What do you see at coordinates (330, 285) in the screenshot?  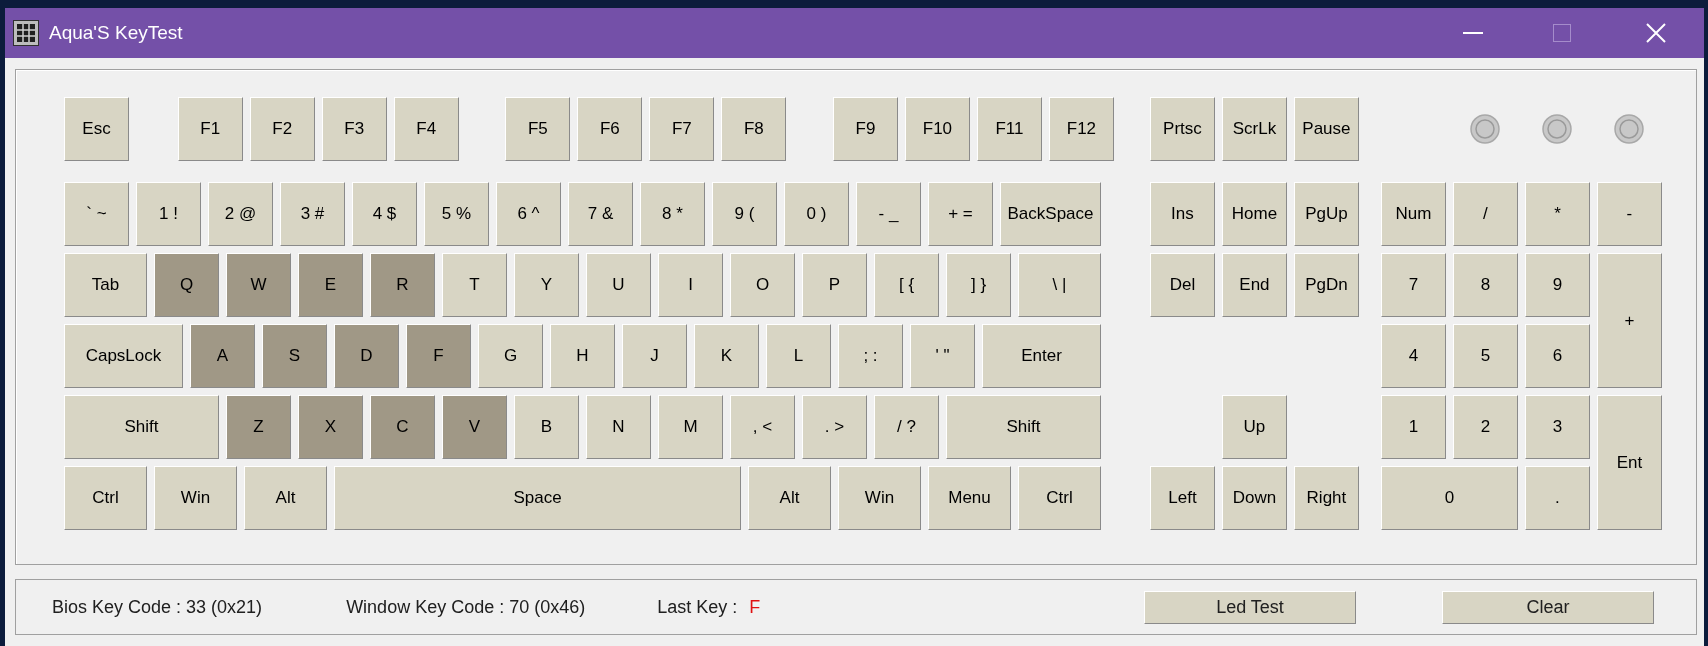 I see `keyboard-key: E` at bounding box center [330, 285].